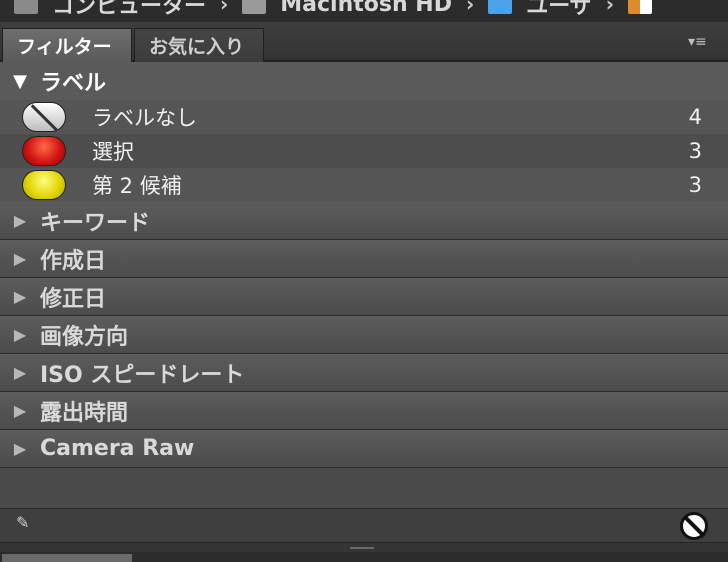 Image resolution: width=728 pixels, height=562 pixels. What do you see at coordinates (364, 81) in the screenshot?
I see `section-label: ▼ ラベル` at bounding box center [364, 81].